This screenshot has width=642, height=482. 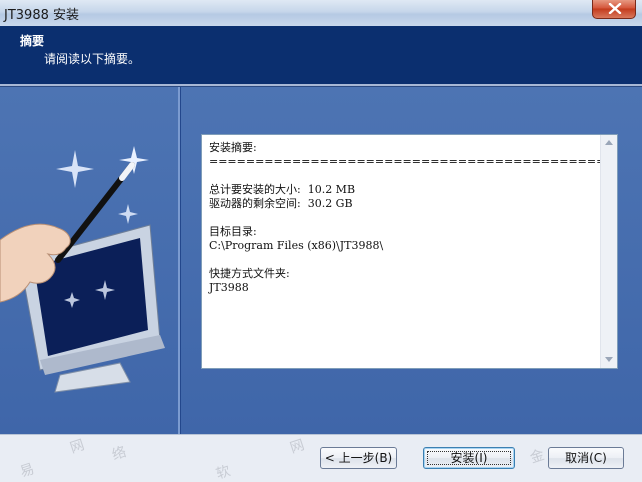 What do you see at coordinates (32, 41) in the screenshot?
I see `page-title: 摘要` at bounding box center [32, 41].